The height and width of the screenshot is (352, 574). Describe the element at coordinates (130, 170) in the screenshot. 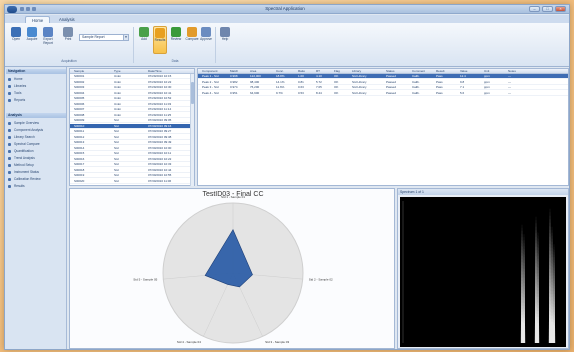

I see `table-row: S00018 Std 07/30/2010 10:44` at that location.